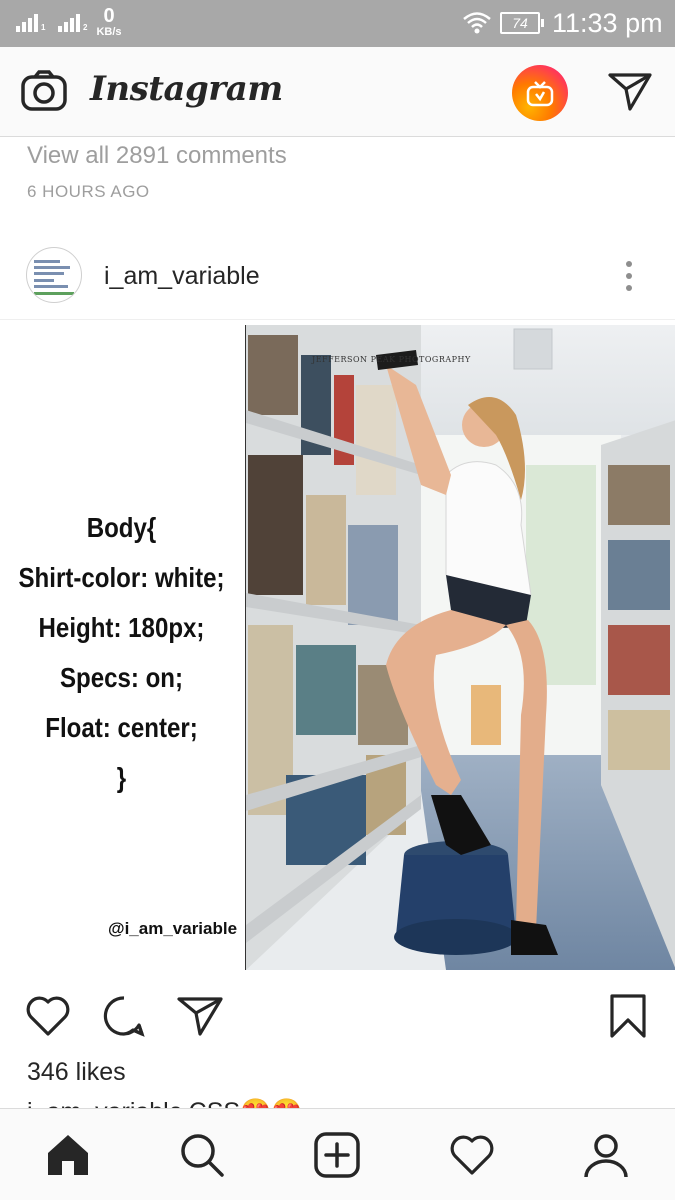 This screenshot has width=675, height=1200. Describe the element at coordinates (44, 91) in the screenshot. I see `camera-icon` at that location.